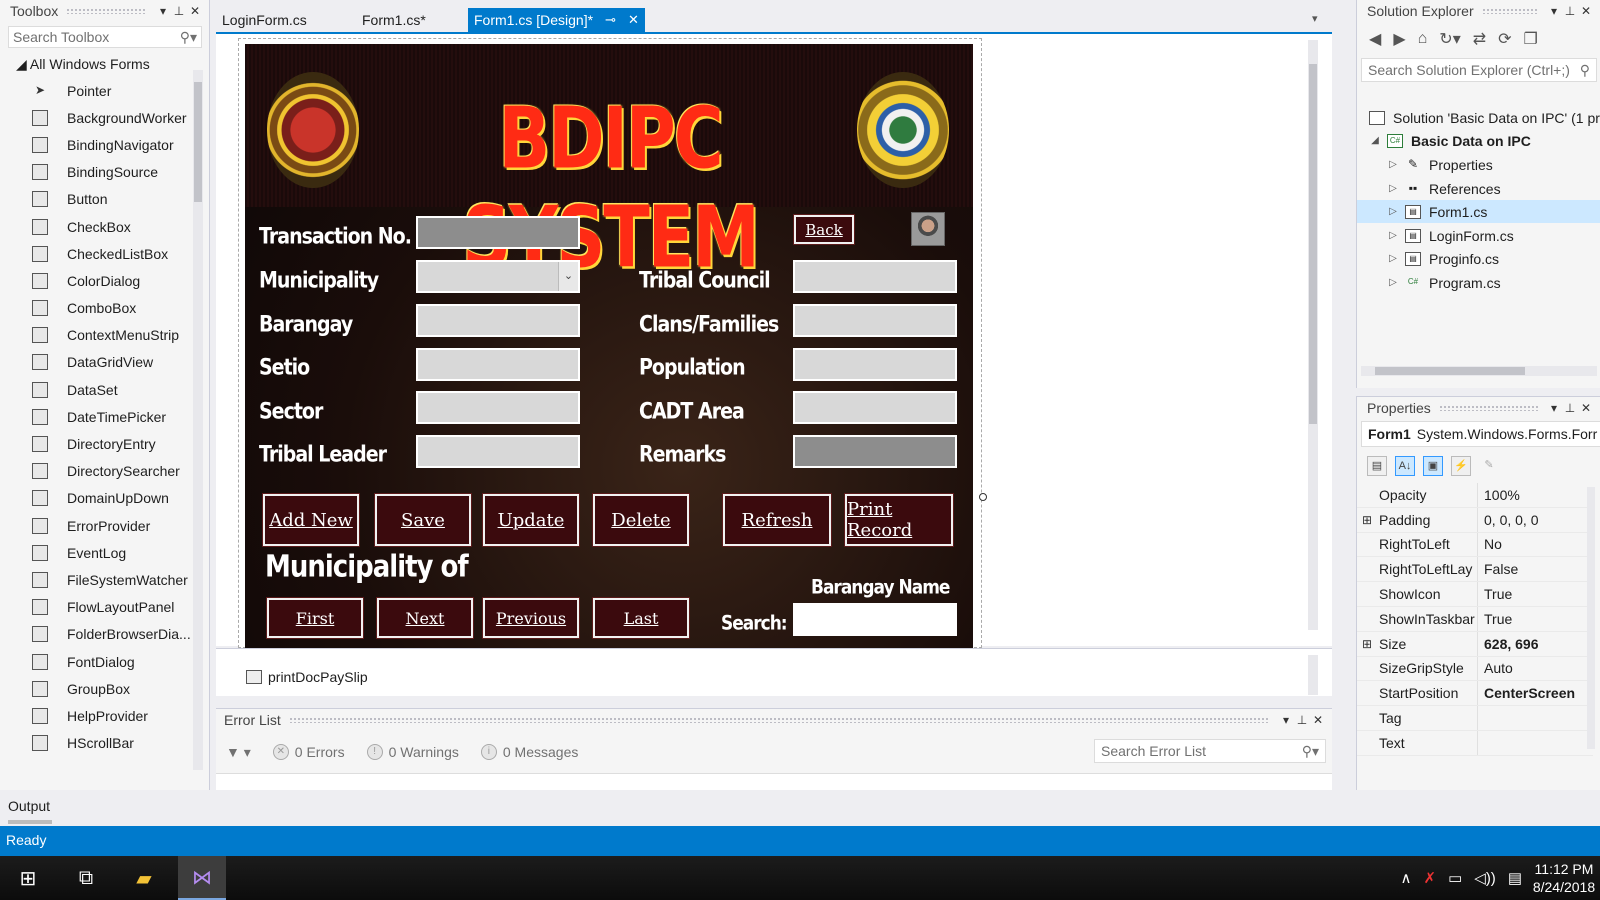 The width and height of the screenshot is (1600, 900). I want to click on collapse-all-icon: ❐, so click(1531, 39).